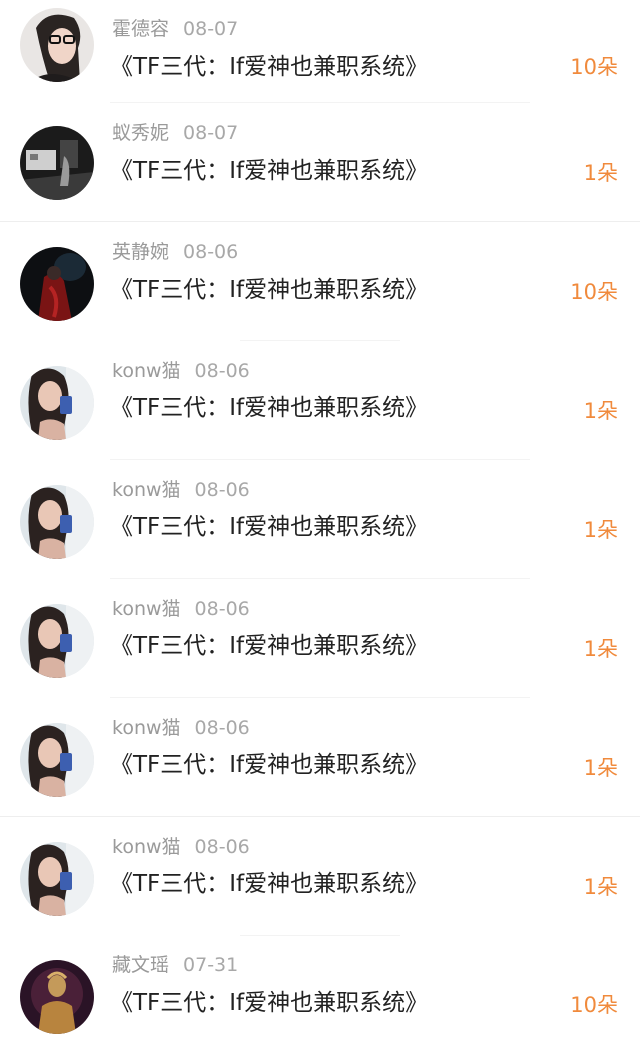  I want to click on user-meta: 英静婉 08-06, so click(175, 250).